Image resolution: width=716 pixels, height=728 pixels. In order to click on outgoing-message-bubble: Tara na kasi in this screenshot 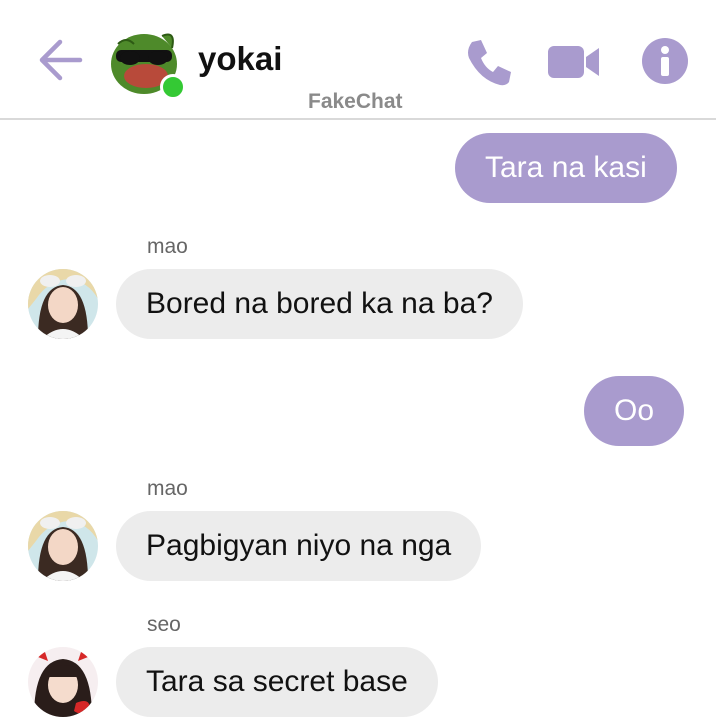, I will do `click(566, 168)`.